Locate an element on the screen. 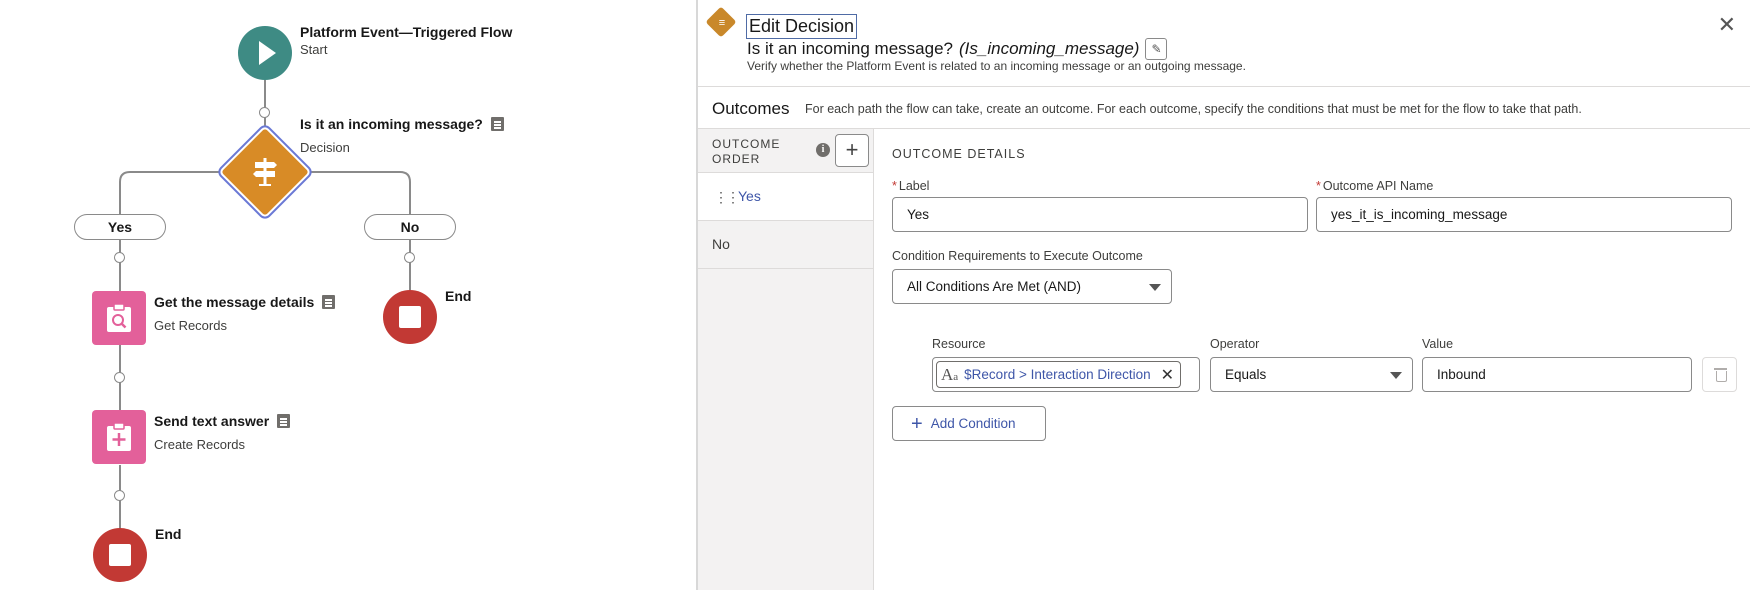 Image resolution: width=1750 pixels, height=590 pixels. resource-label: Resource is located at coordinates (959, 344).